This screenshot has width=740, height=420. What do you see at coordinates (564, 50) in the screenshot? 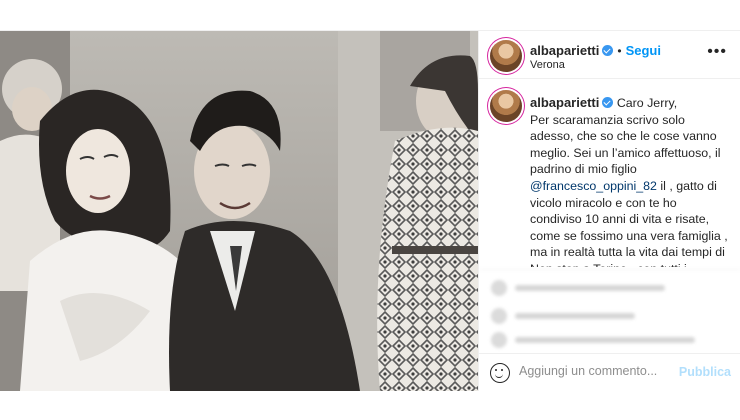
I see `username-link: albaparietti` at bounding box center [564, 50].